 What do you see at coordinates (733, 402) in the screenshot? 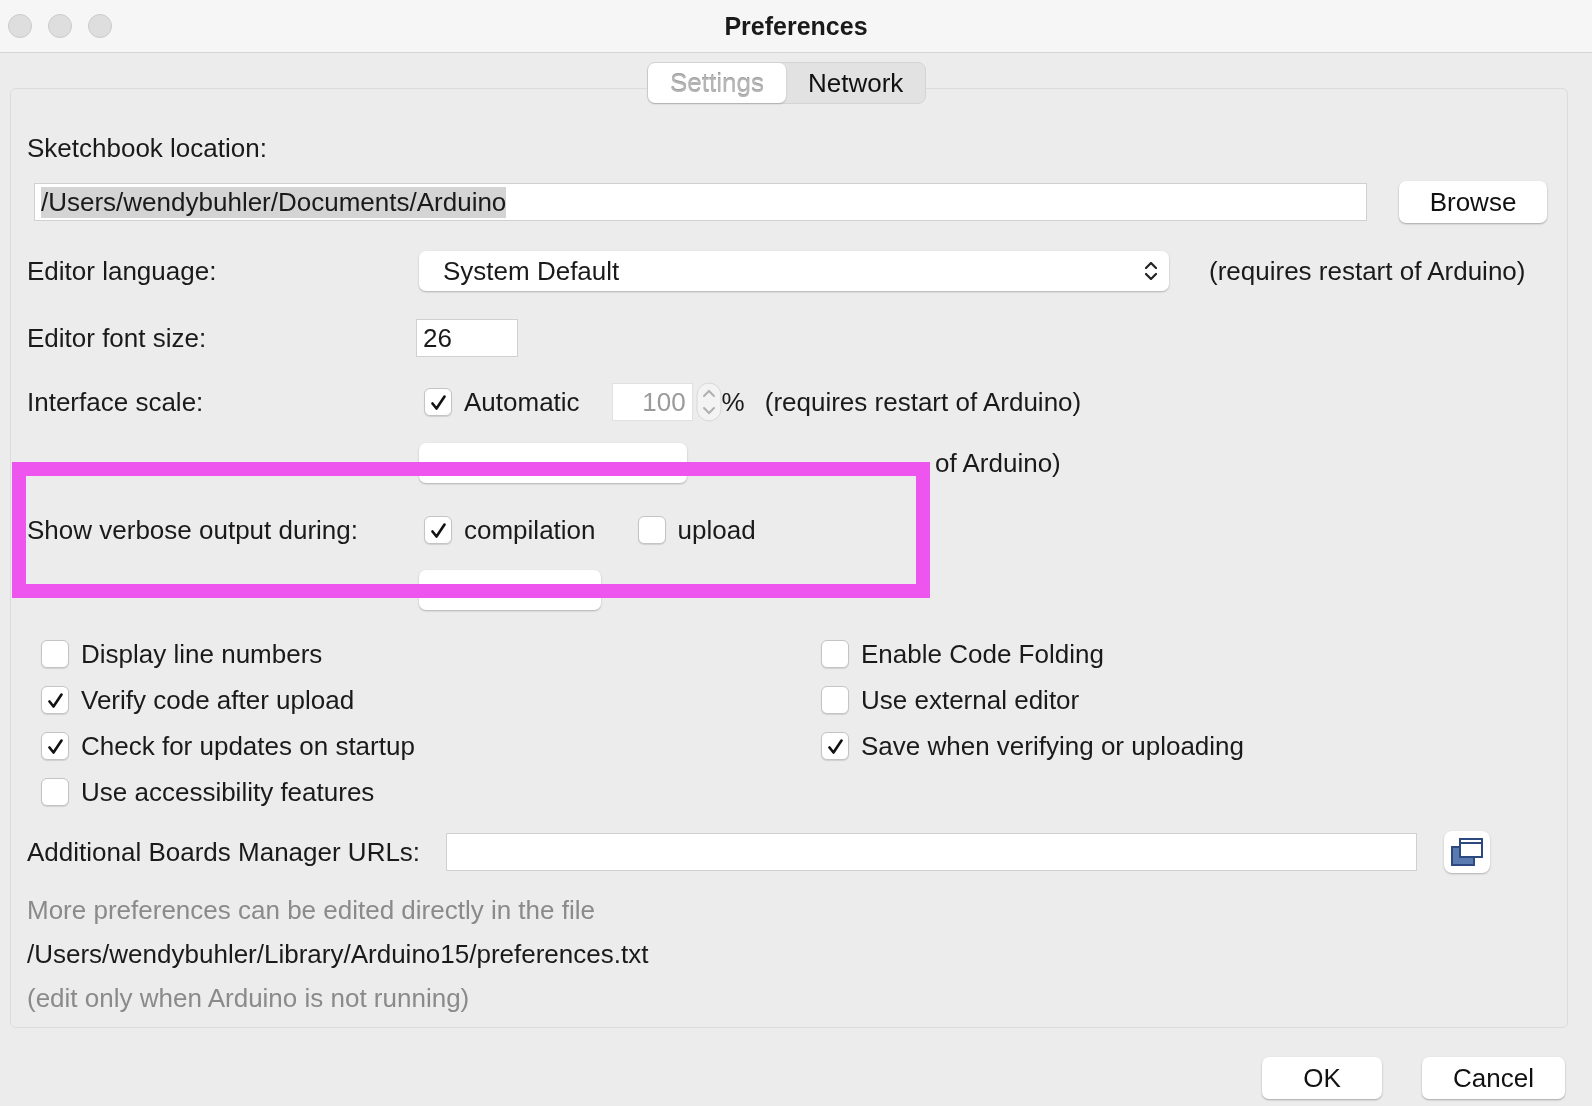
I see `unit-text: %` at bounding box center [733, 402].